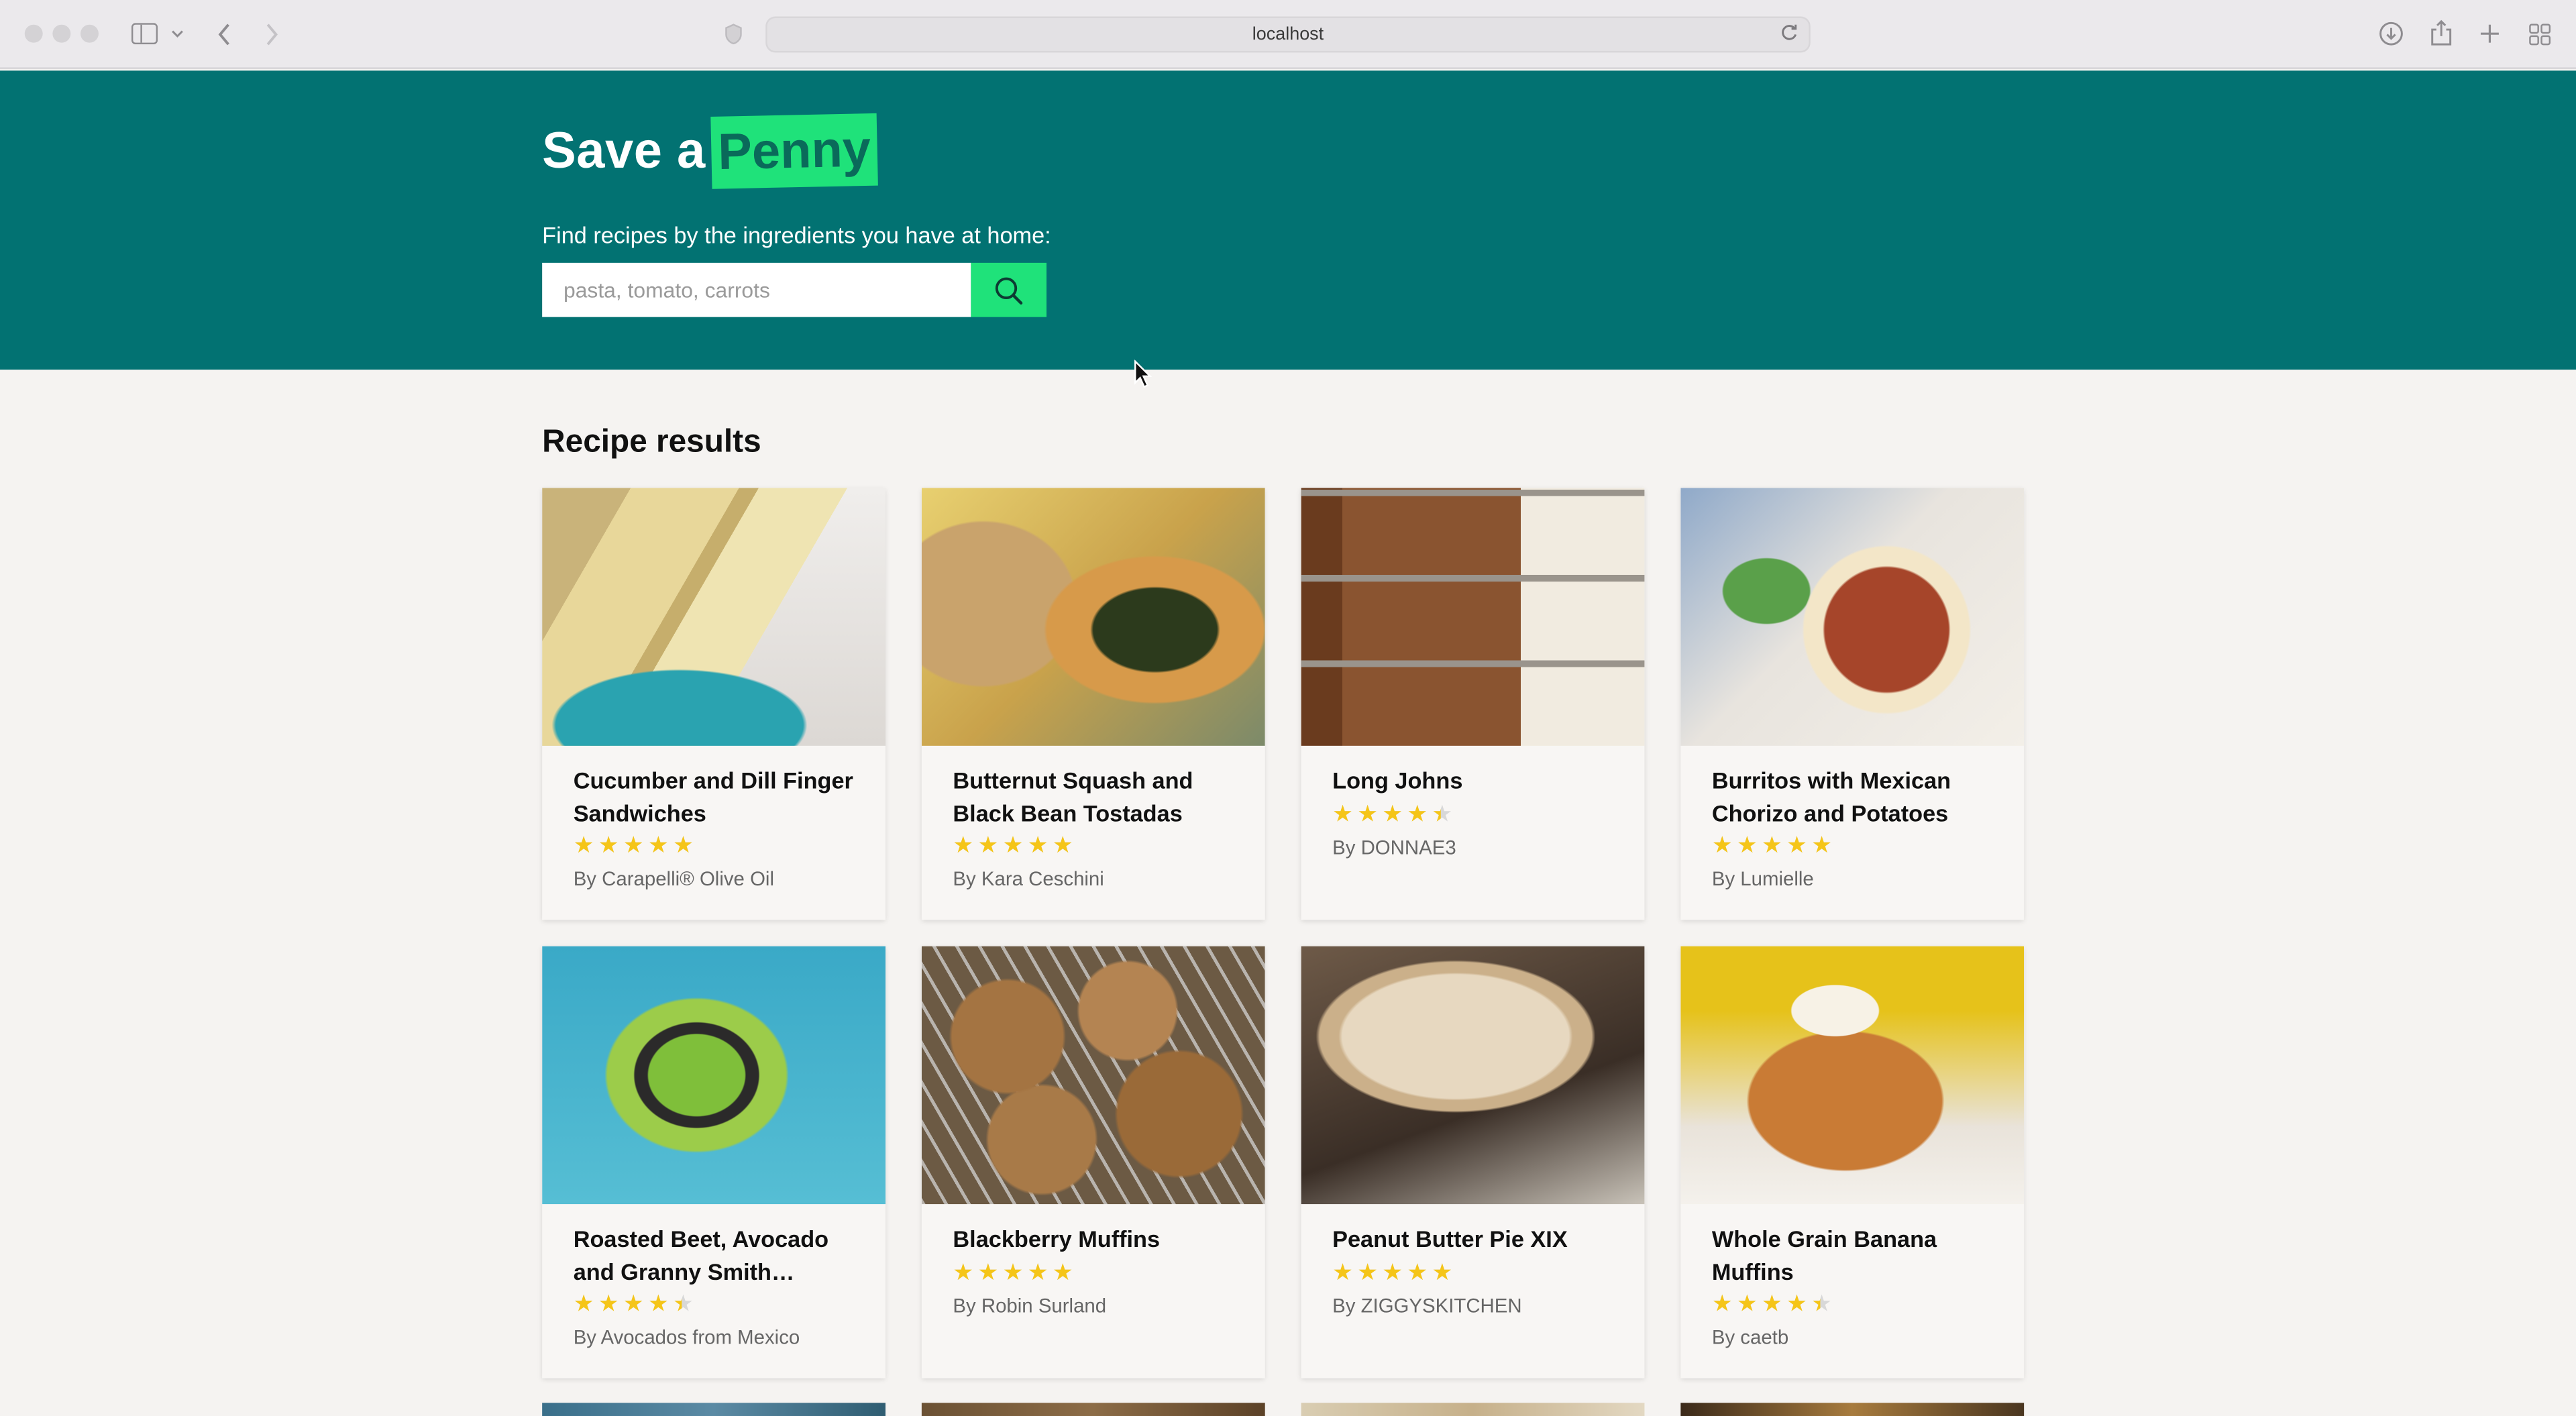 This screenshot has height=1416, width=2576. I want to click on logo-prefix: Save a, so click(624, 150).